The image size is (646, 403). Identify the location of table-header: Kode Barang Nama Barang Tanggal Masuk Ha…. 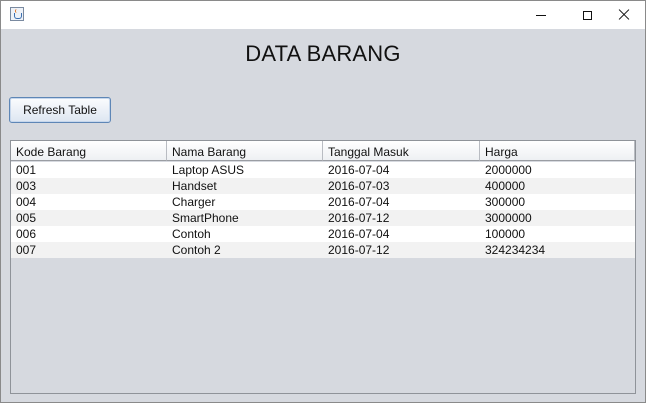
(323, 151).